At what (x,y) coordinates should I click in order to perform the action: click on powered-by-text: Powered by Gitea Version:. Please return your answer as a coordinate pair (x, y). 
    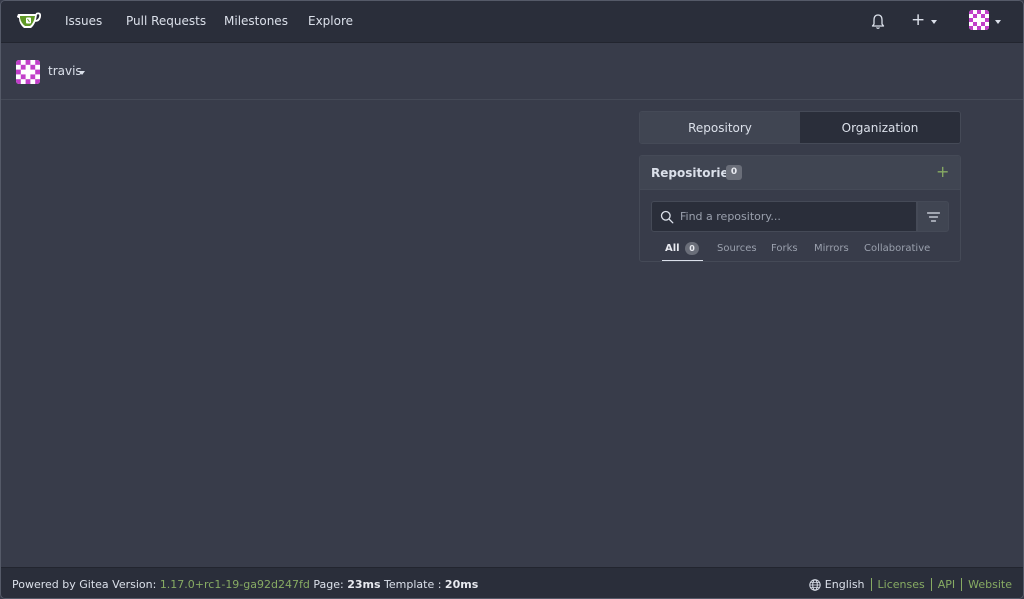
    Looking at the image, I should click on (84, 584).